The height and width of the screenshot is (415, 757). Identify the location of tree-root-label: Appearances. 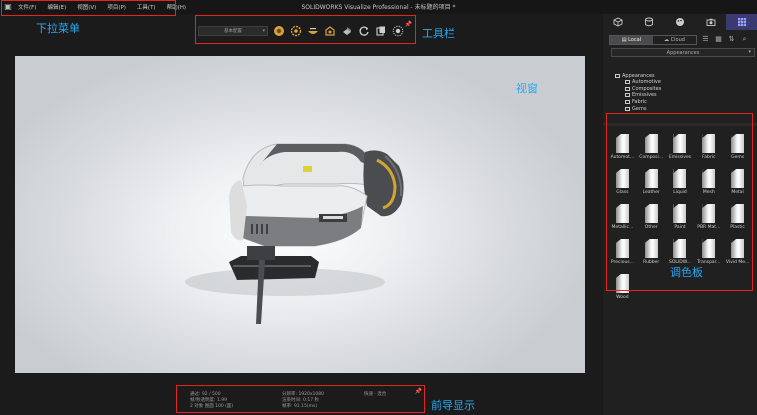
(638, 76).